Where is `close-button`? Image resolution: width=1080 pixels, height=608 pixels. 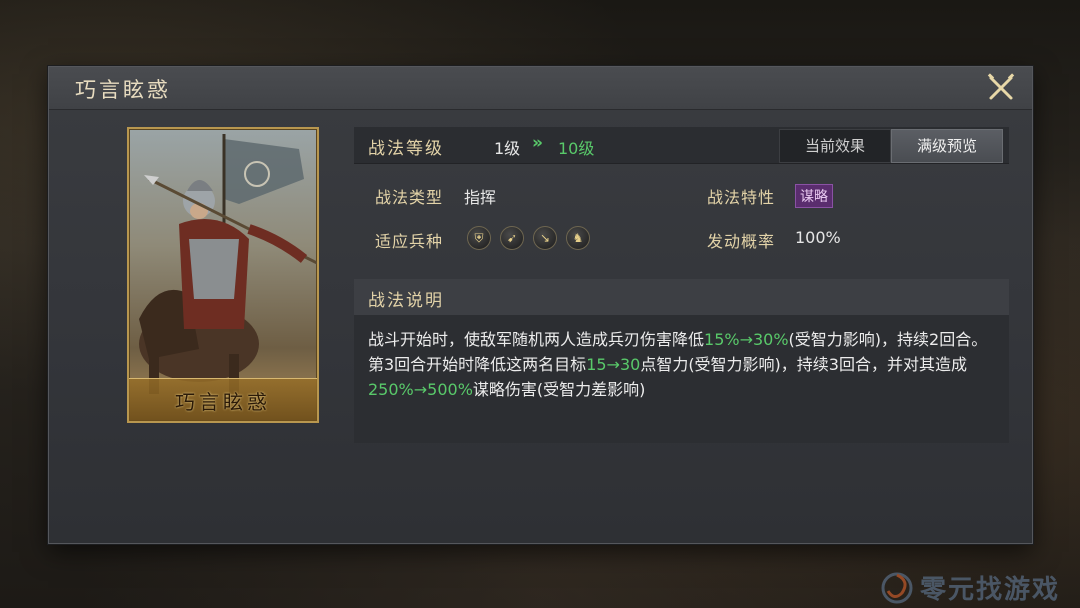 close-button is located at coordinates (1001, 88).